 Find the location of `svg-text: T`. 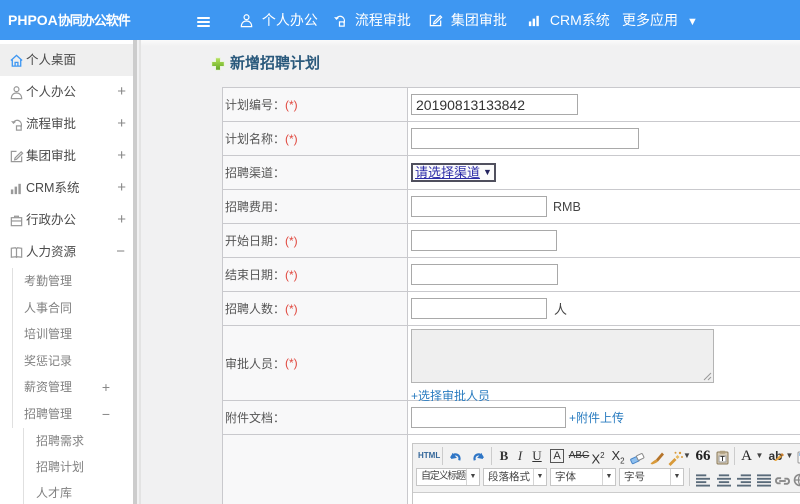

svg-text: T is located at coordinates (722, 459).